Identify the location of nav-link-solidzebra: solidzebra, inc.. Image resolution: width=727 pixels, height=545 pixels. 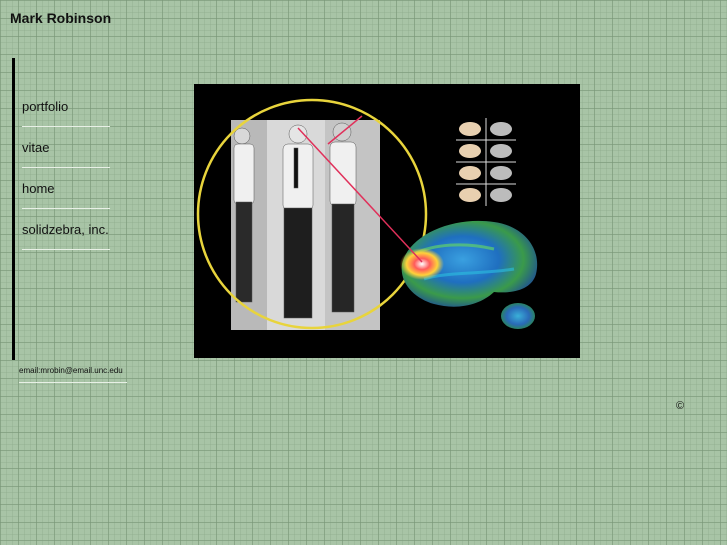
(67, 236).